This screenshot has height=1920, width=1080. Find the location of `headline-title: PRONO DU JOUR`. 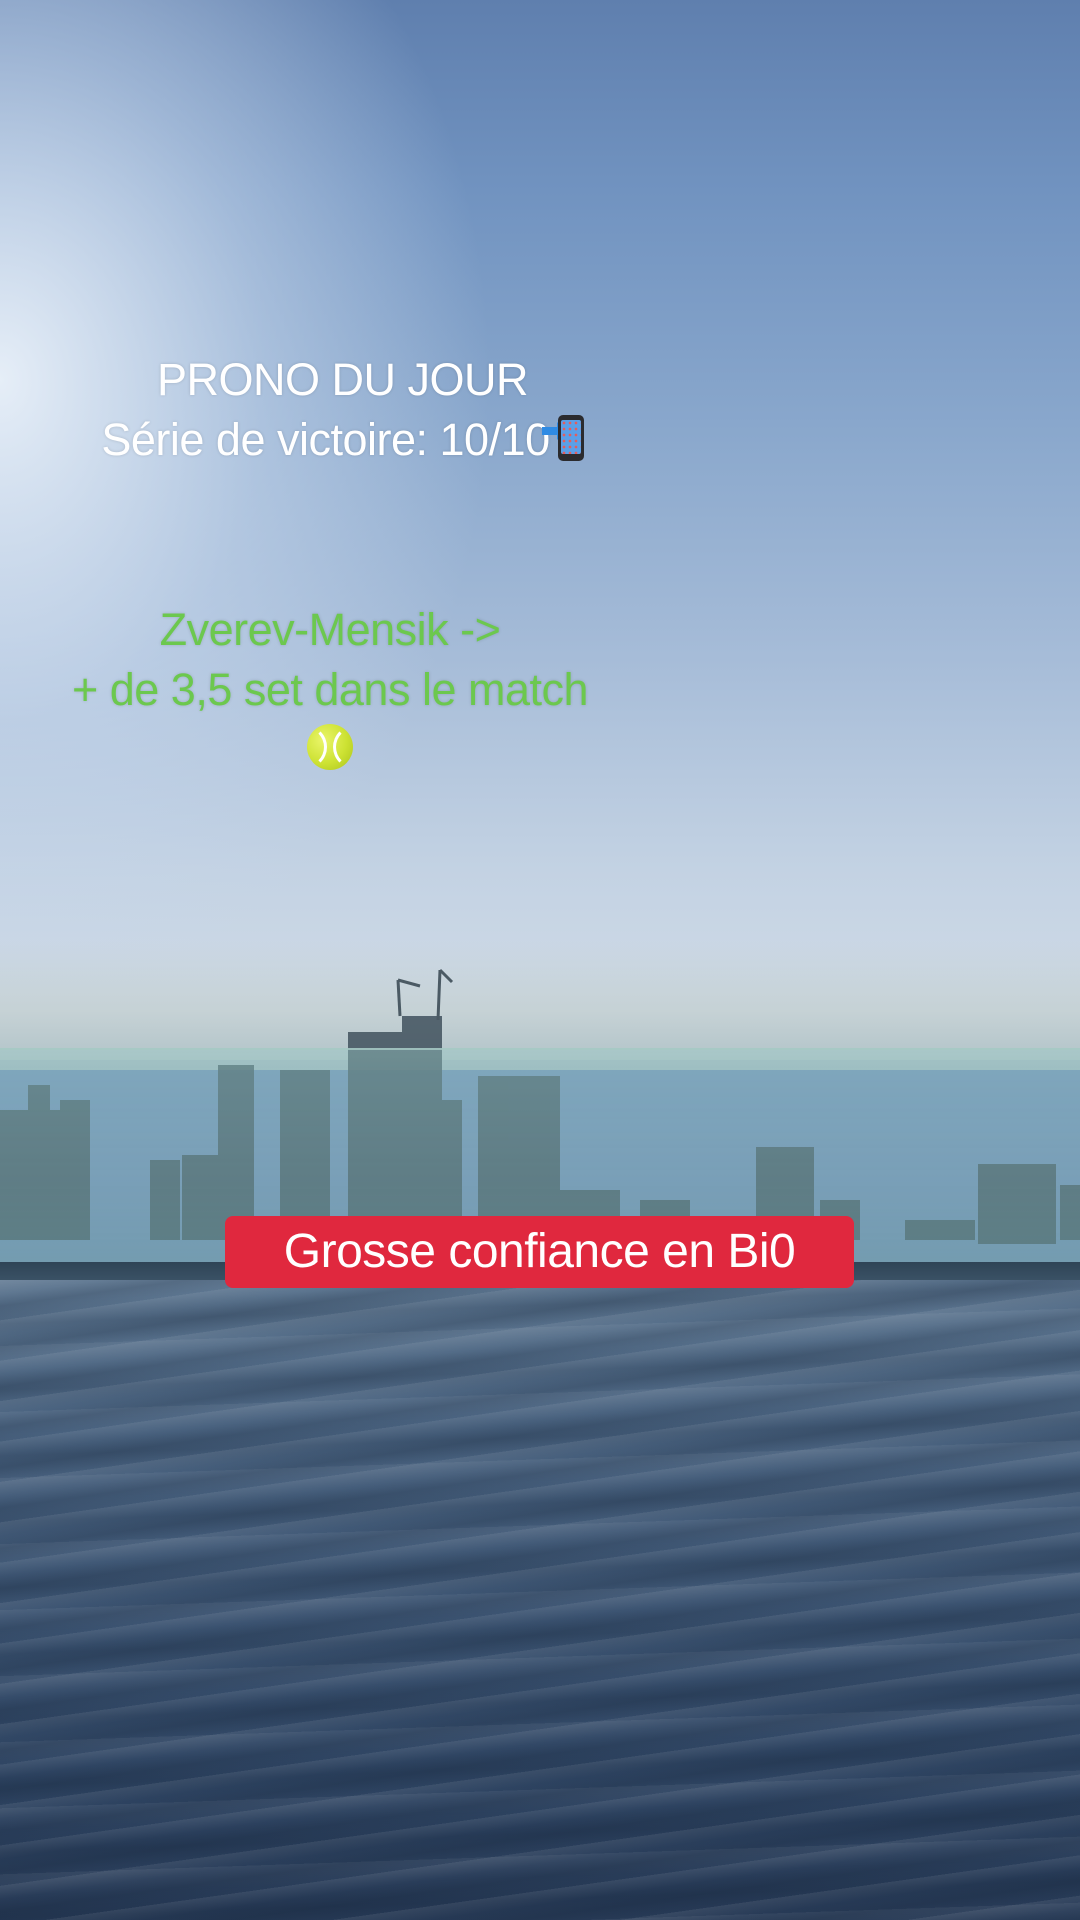

headline-title: PRONO DU JOUR is located at coordinates (342, 379).